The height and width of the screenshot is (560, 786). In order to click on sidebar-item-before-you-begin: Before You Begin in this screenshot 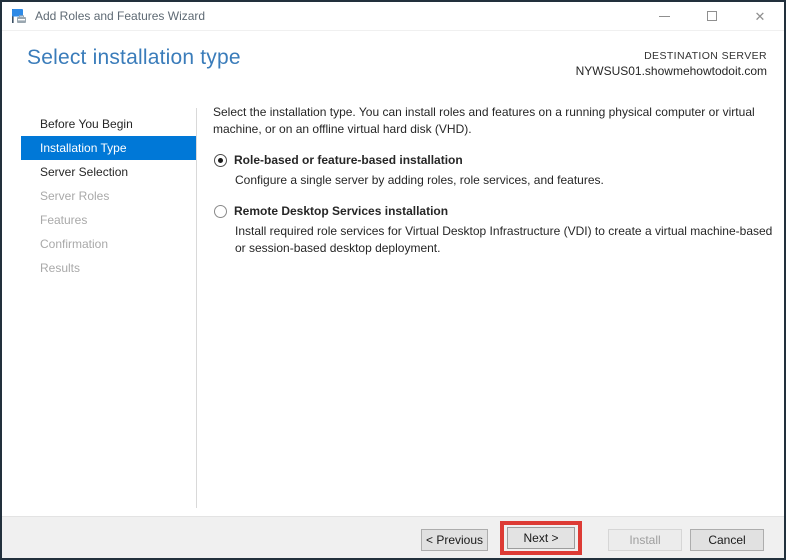, I will do `click(108, 124)`.